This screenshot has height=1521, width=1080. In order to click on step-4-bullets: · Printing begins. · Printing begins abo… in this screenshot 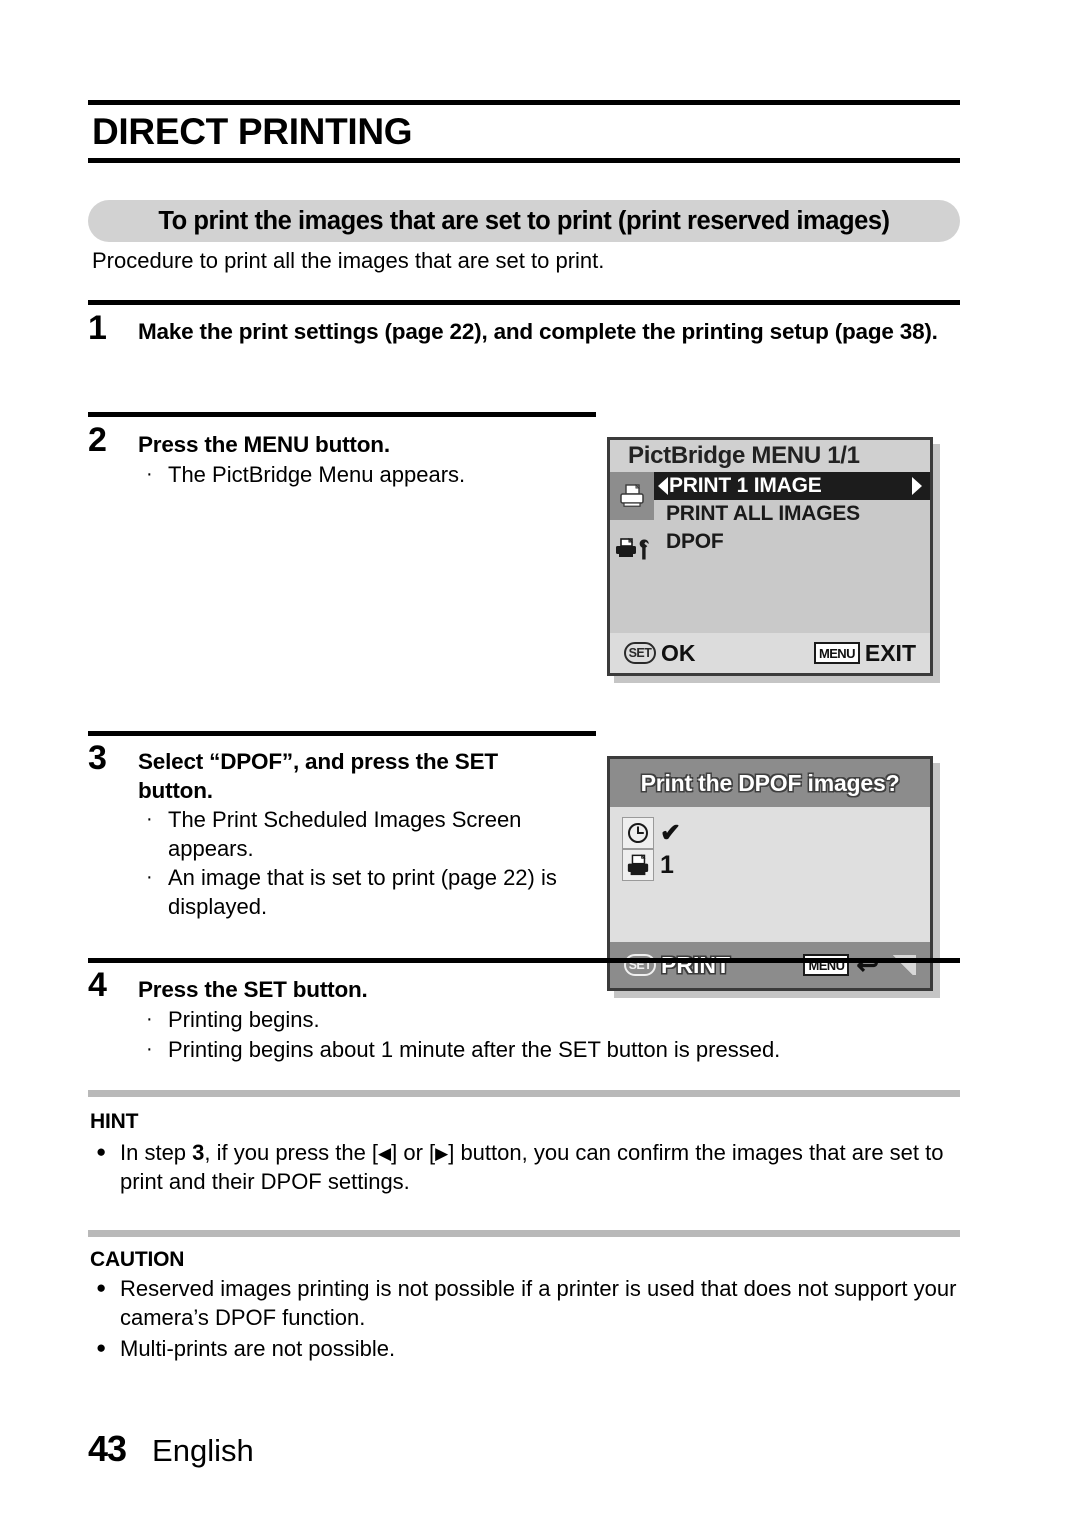, I will do `click(554, 1035)`.